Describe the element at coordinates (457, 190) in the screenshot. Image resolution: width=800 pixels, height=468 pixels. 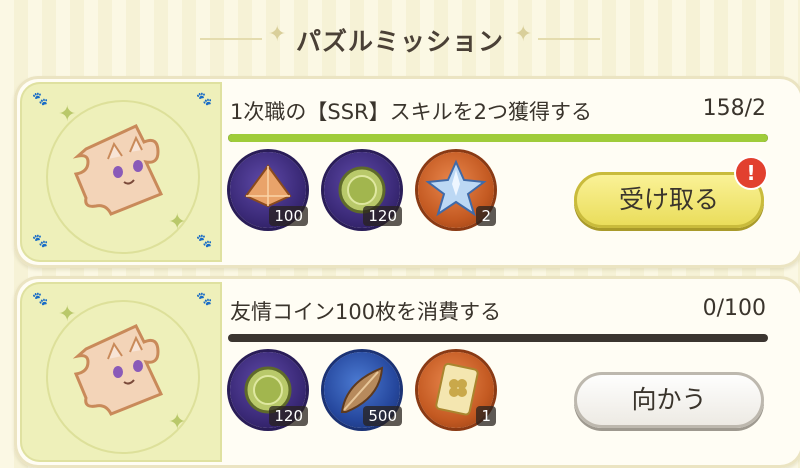
I see `reward-item: 2` at that location.